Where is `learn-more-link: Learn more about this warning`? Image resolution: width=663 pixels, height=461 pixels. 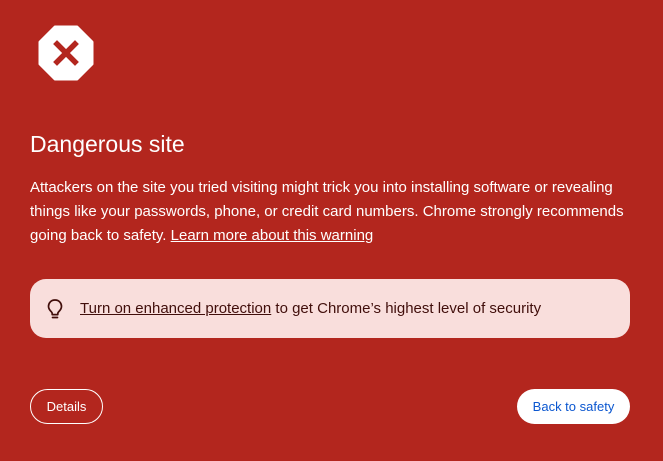
learn-more-link: Learn more about this warning is located at coordinates (272, 235).